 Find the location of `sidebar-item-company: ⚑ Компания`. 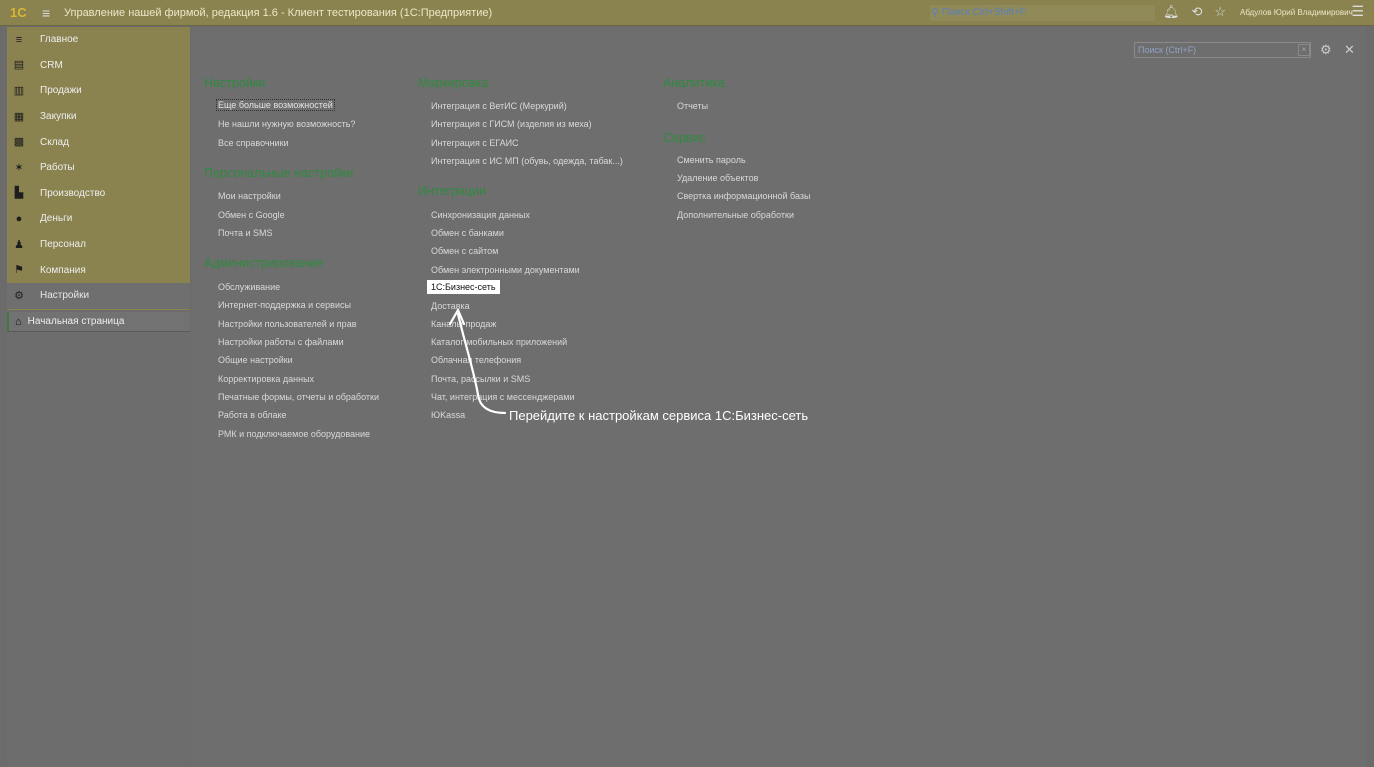

sidebar-item-company: ⚑ Компания is located at coordinates (98, 270).